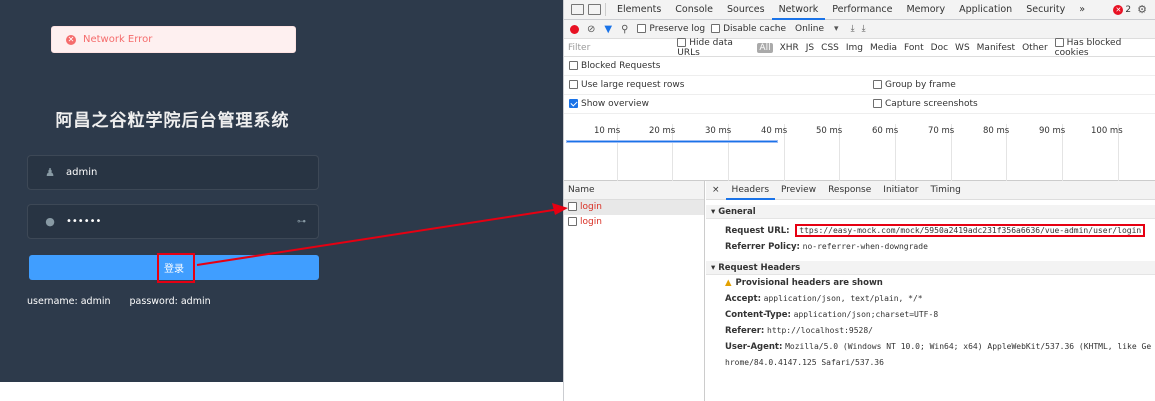 This screenshot has height=401, width=1155. What do you see at coordinates (1035, 48) in the screenshot?
I see `type-filter-other: Other` at bounding box center [1035, 48].